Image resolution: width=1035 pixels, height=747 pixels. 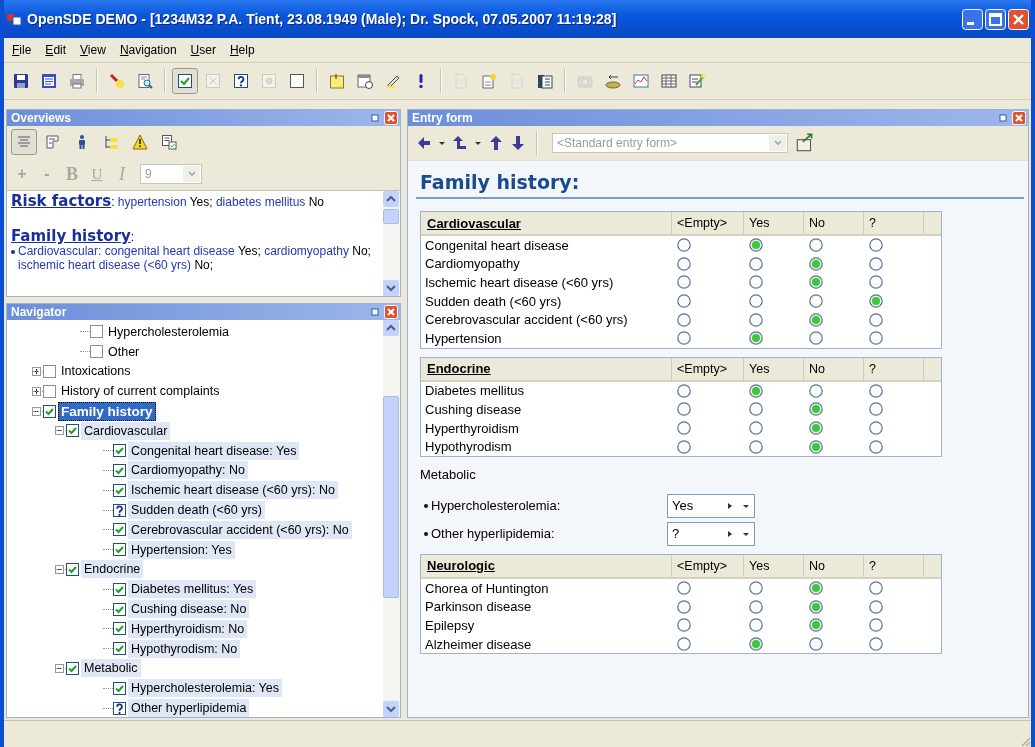 I want to click on tree-item: Ischemic heart disease (<60 yrs): No, so click(x=233, y=490).